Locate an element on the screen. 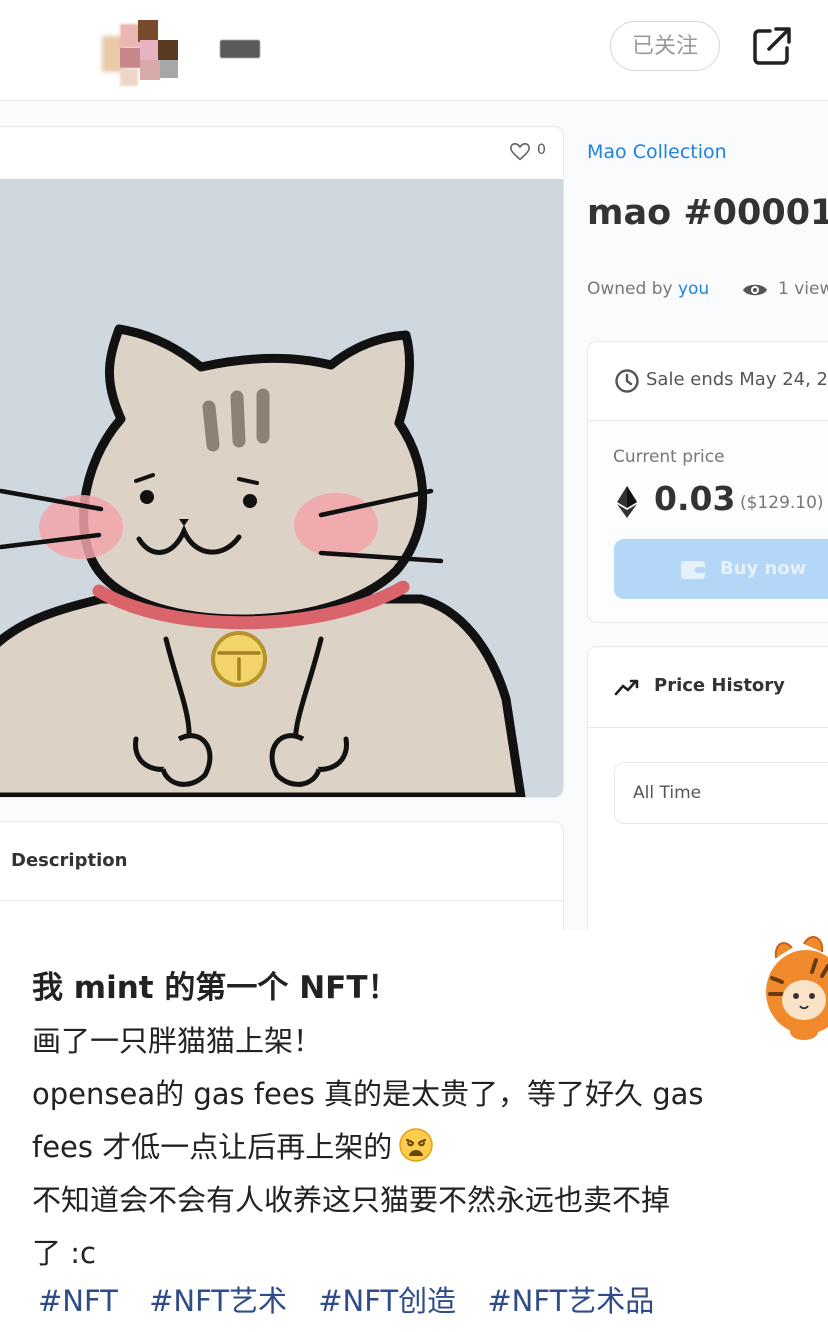  like-count: 0 is located at coordinates (541, 150).